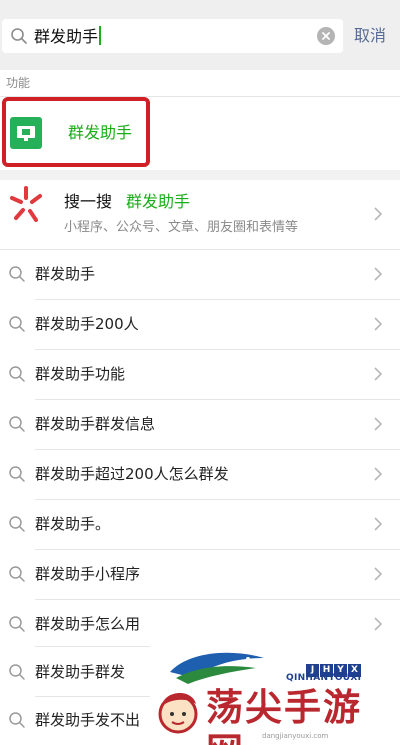 Image resolution: width=400 pixels, height=745 pixels. Describe the element at coordinates (295, 736) in the screenshot. I see `watermark-url: dangjianyouxi.com` at that location.